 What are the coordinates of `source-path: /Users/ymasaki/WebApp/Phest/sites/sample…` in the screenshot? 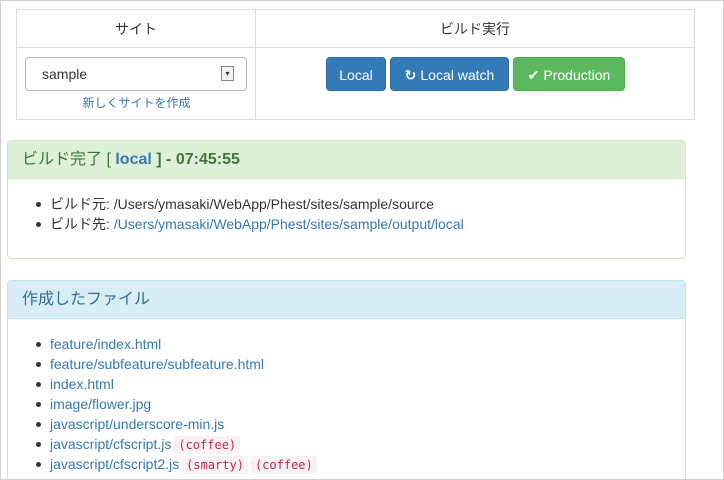 It's located at (274, 204).